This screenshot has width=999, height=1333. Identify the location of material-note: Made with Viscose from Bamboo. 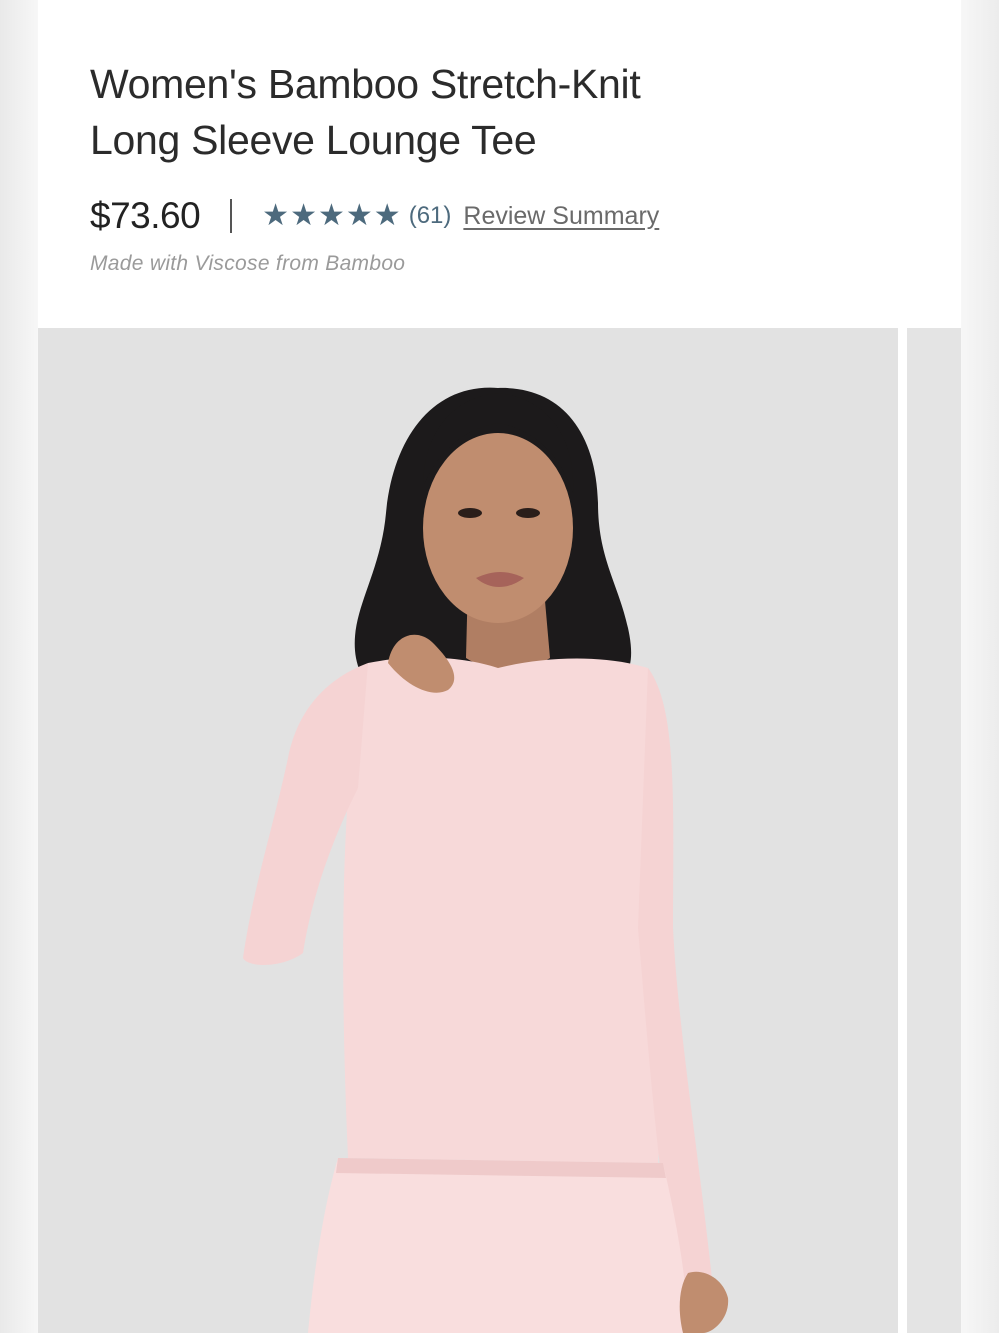
(248, 263).